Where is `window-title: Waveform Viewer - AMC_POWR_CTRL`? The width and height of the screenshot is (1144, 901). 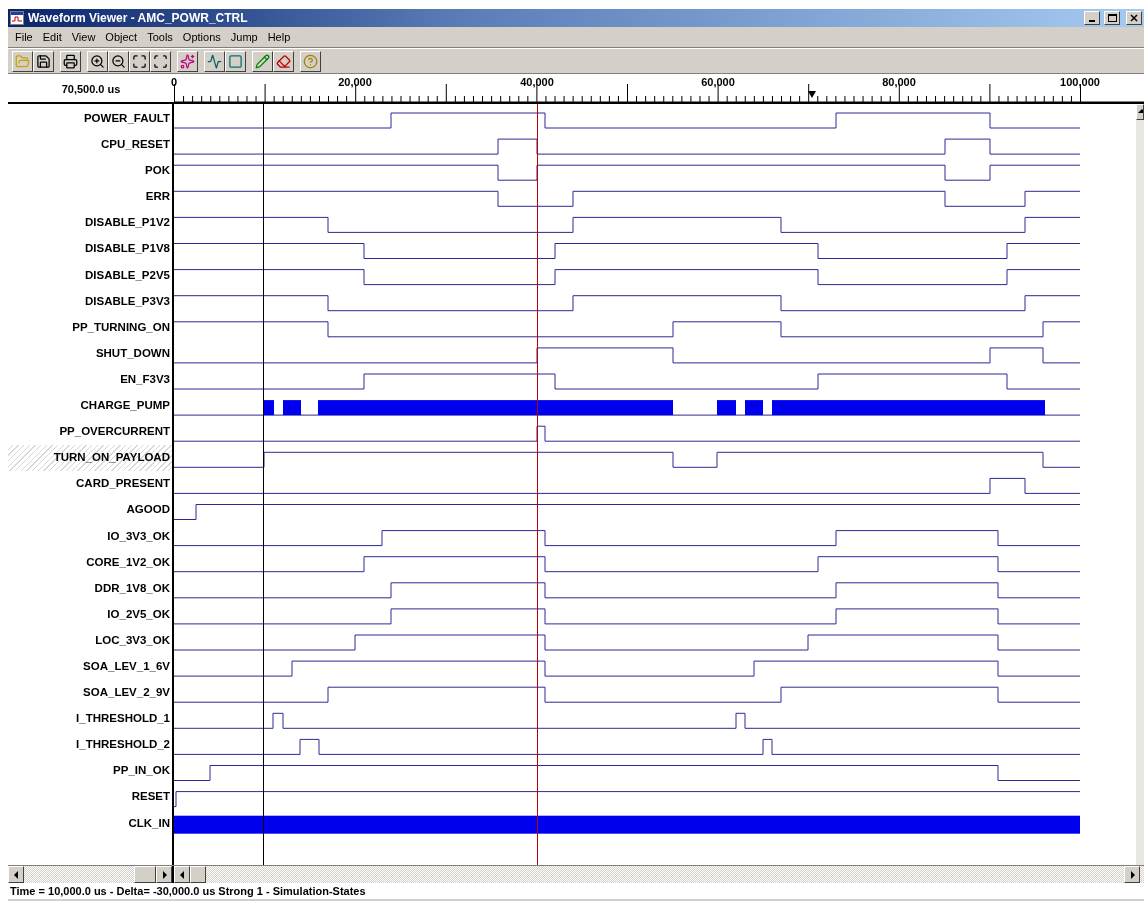
window-title: Waveform Viewer - AMC_POWR_CTRL is located at coordinates (138, 18).